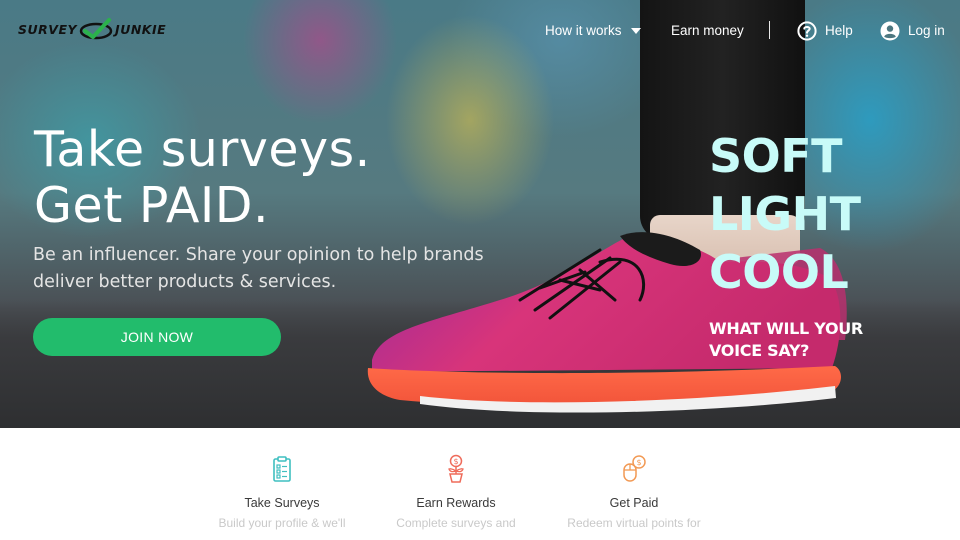 The width and height of the screenshot is (960, 540). What do you see at coordinates (890, 31) in the screenshot?
I see `user-icon` at bounding box center [890, 31].